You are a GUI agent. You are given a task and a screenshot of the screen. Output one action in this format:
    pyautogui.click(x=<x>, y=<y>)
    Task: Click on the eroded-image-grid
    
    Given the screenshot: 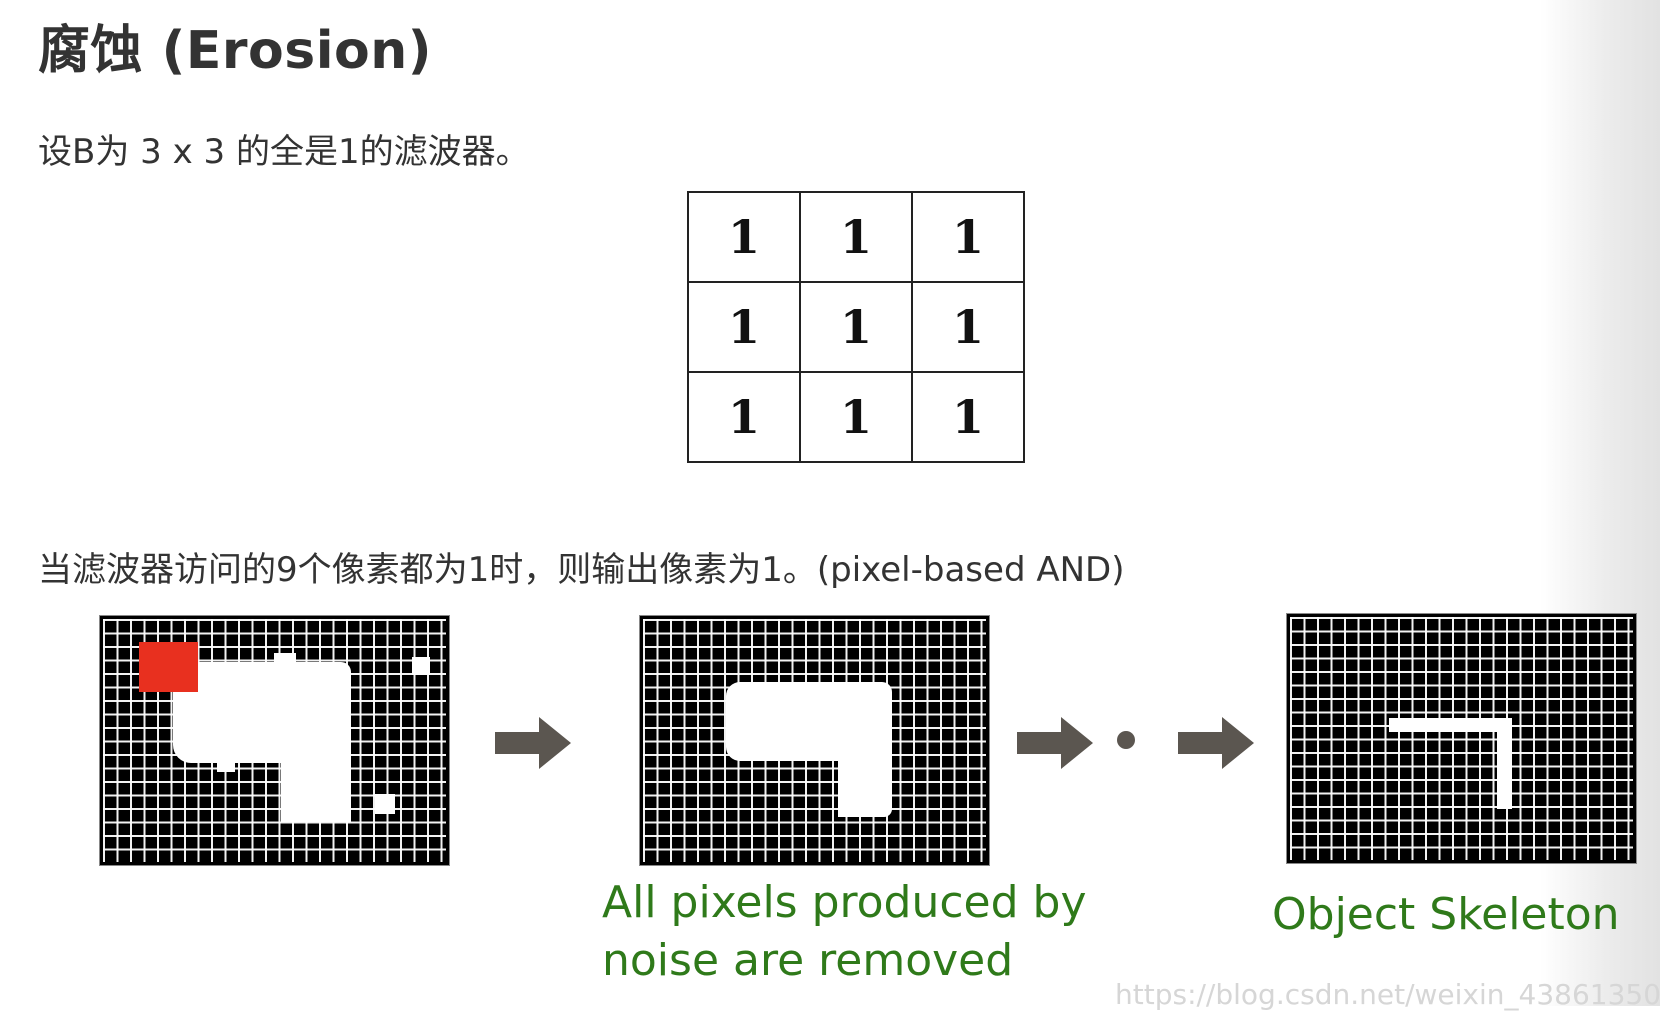 What is the action you would take?
    pyautogui.click(x=814, y=740)
    